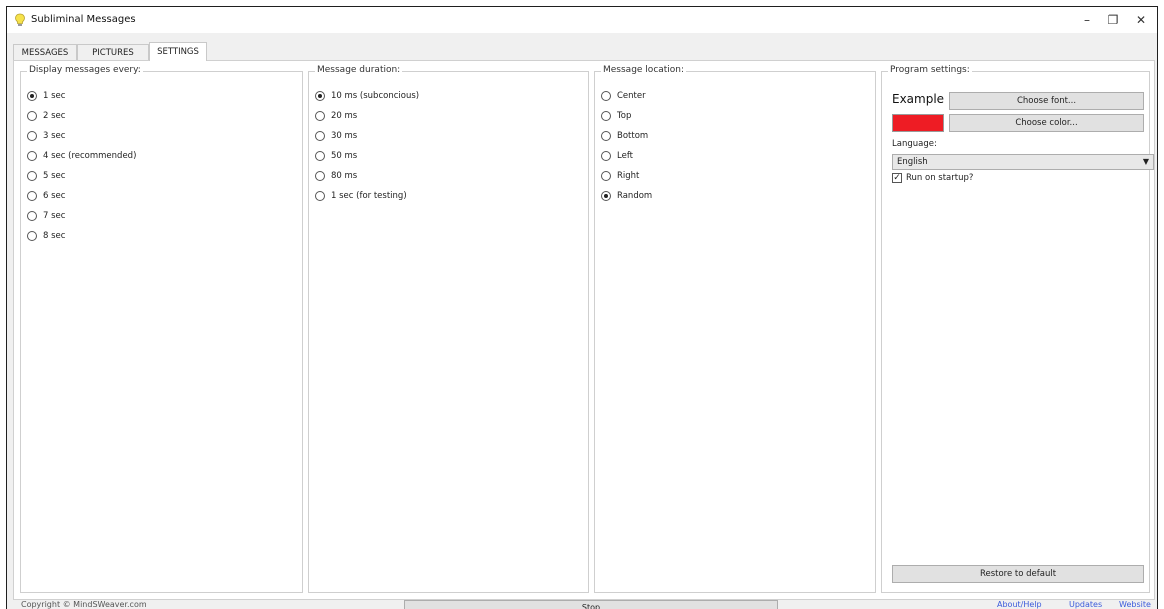  What do you see at coordinates (912, 162) in the screenshot?
I see `language-value: English` at bounding box center [912, 162].